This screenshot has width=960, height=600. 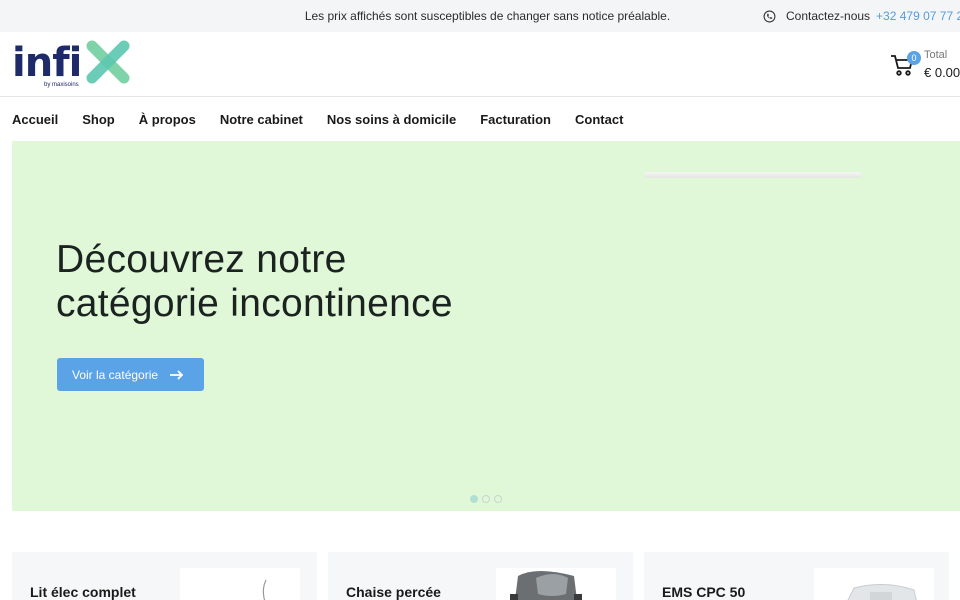 What do you see at coordinates (264, 589) in the screenshot?
I see `bed-image` at bounding box center [264, 589].